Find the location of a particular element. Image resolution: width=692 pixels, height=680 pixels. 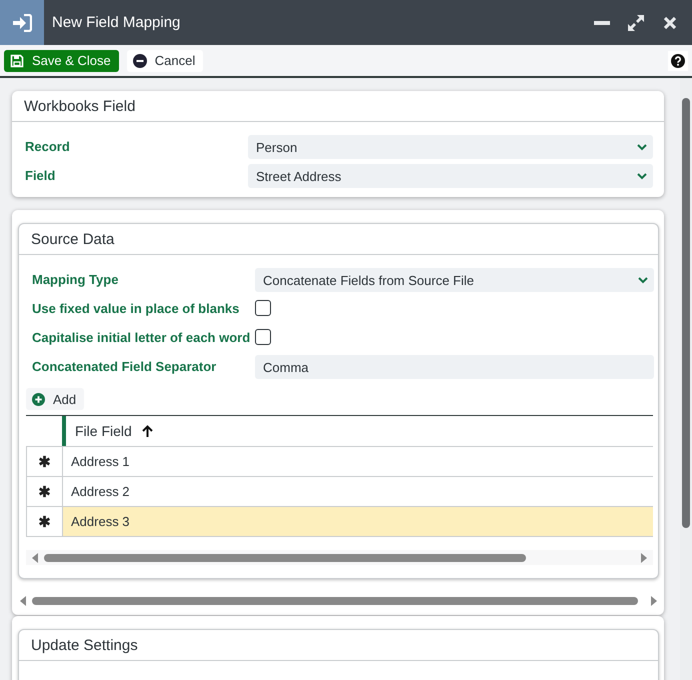

table-cell-text: Address 2 is located at coordinates (100, 492).